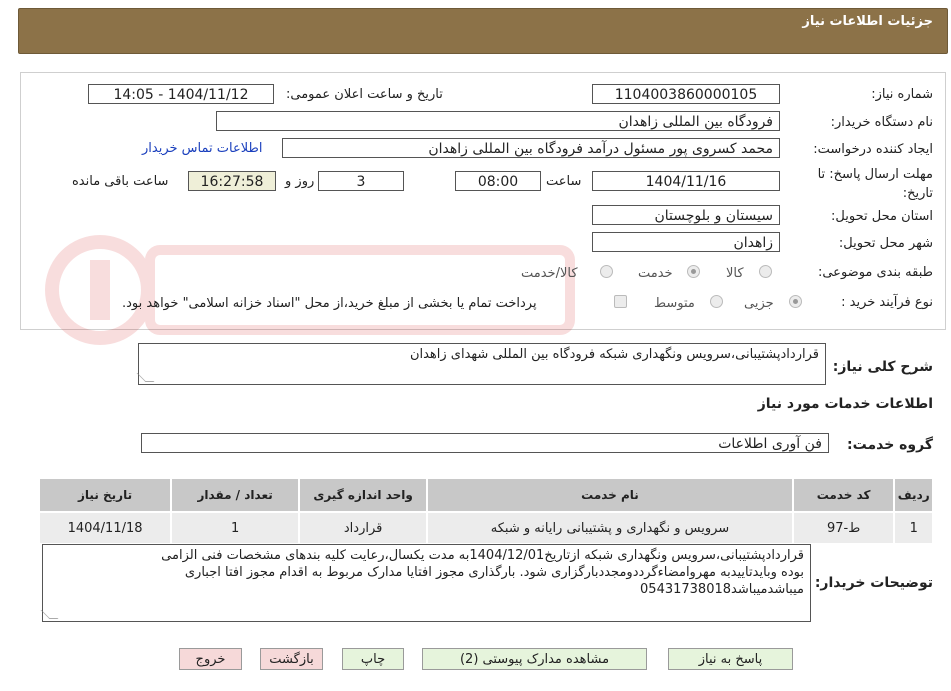 The image size is (951, 691). What do you see at coordinates (202, 148) in the screenshot?
I see `contact-info-link: اطلاعات تماس خریدار` at bounding box center [202, 148].